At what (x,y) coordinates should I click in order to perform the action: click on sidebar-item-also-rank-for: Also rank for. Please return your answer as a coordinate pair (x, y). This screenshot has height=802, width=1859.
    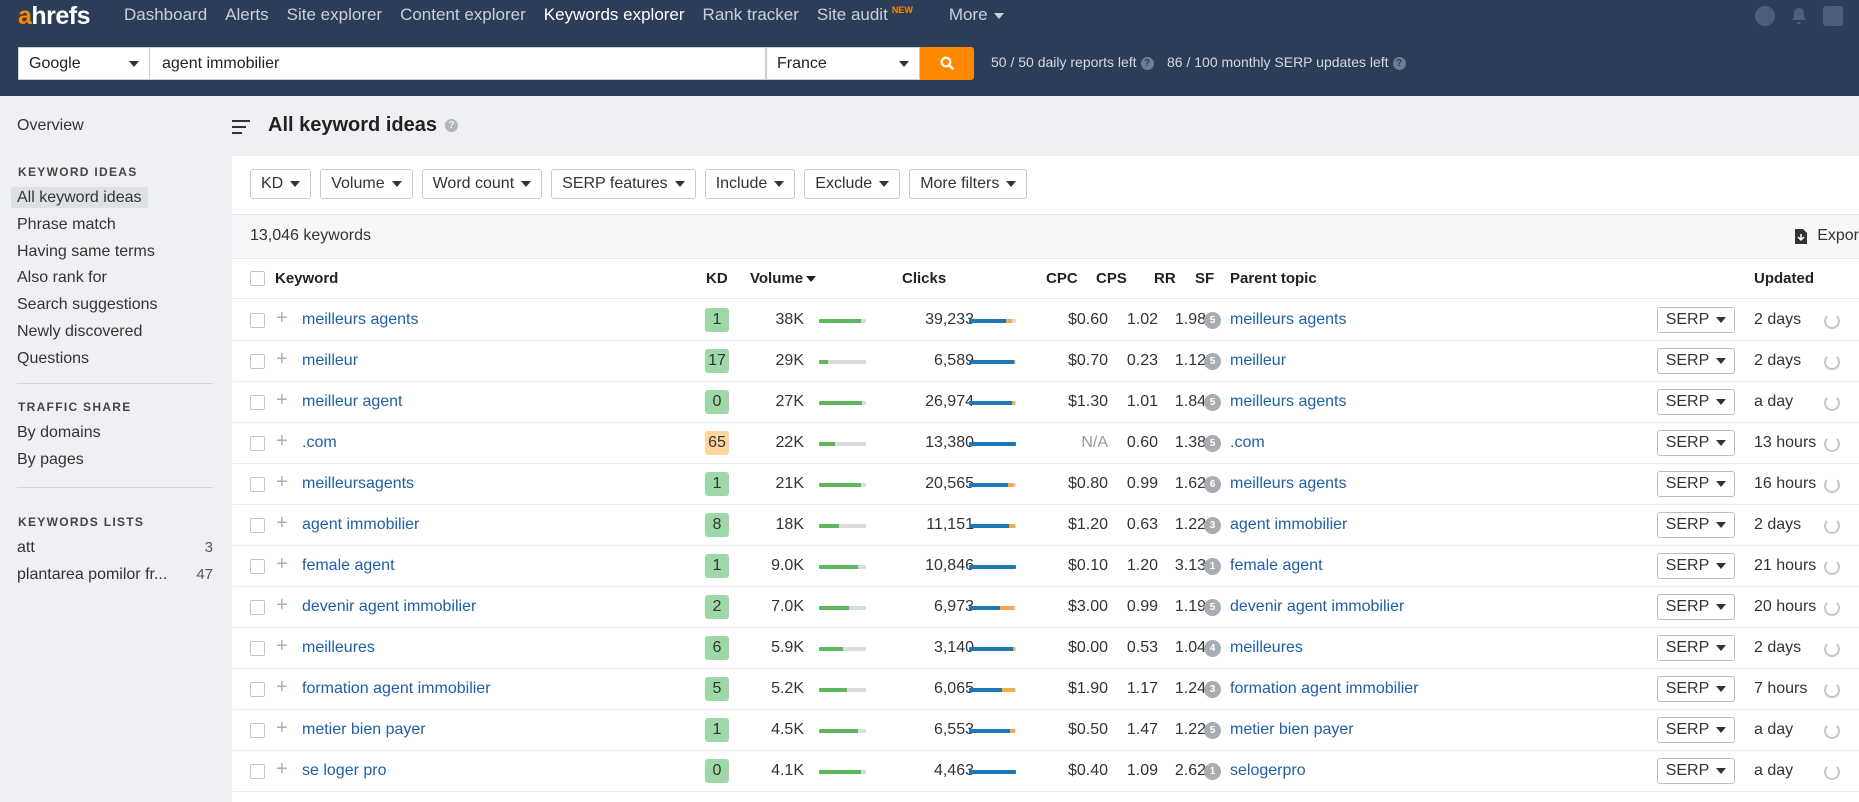
    Looking at the image, I should click on (62, 278).